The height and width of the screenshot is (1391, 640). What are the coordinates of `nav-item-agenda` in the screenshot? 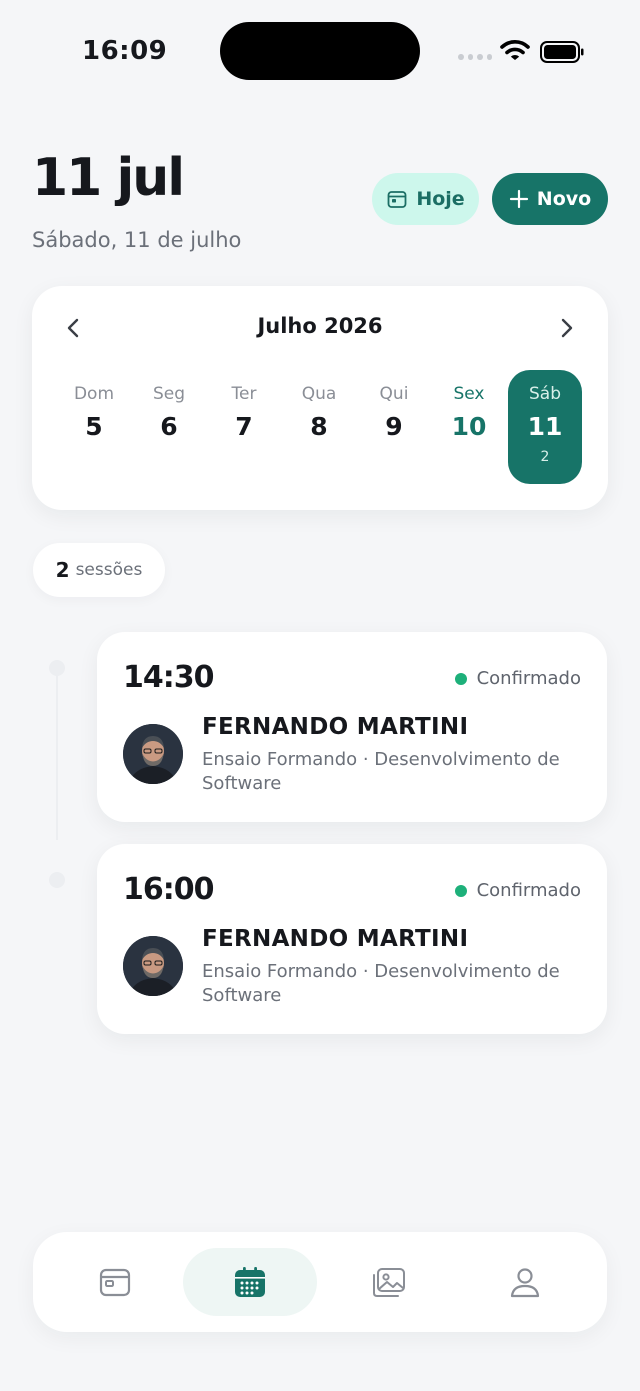 It's located at (250, 1282).